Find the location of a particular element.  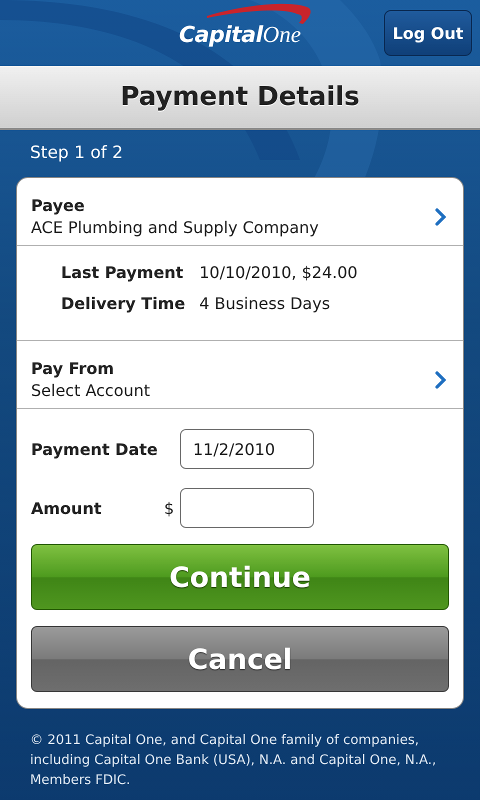

detail-value: 4 Business Days is located at coordinates (265, 303).